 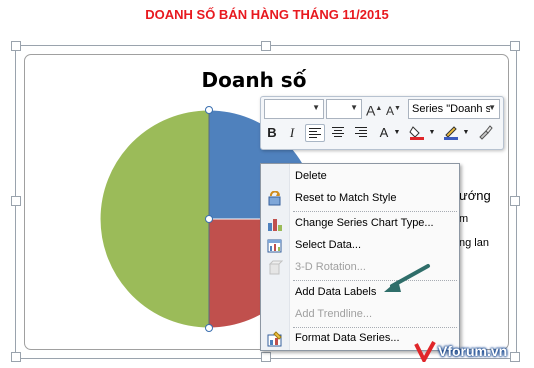 What do you see at coordinates (464, 219) in the screenshot?
I see `legend-entry: m` at bounding box center [464, 219].